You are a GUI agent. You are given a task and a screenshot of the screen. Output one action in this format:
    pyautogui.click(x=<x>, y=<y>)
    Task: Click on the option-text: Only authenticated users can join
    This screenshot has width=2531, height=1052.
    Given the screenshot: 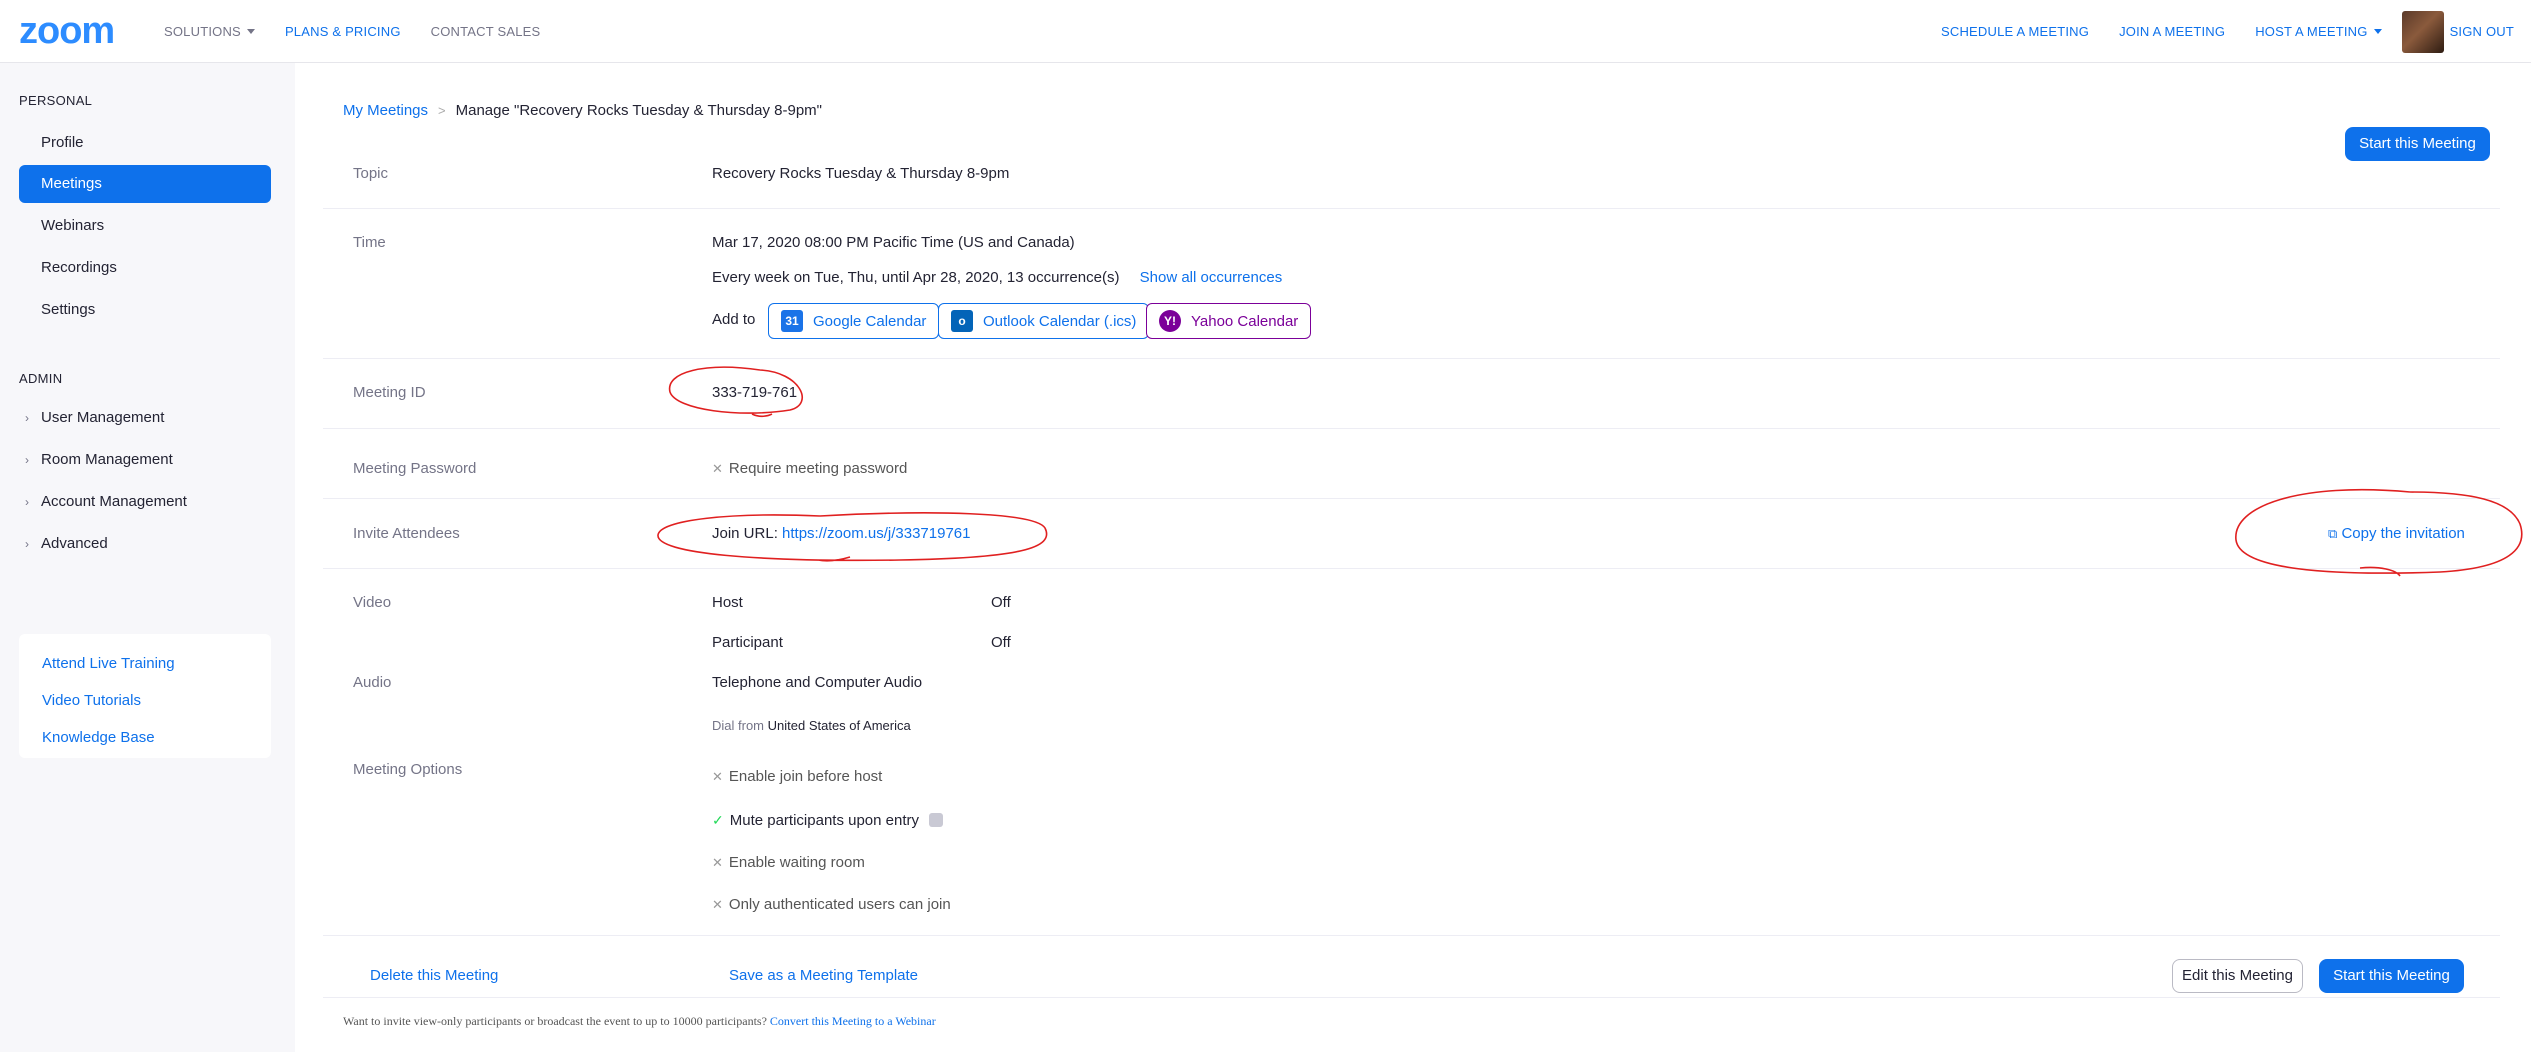 What is the action you would take?
    pyautogui.click(x=839, y=904)
    